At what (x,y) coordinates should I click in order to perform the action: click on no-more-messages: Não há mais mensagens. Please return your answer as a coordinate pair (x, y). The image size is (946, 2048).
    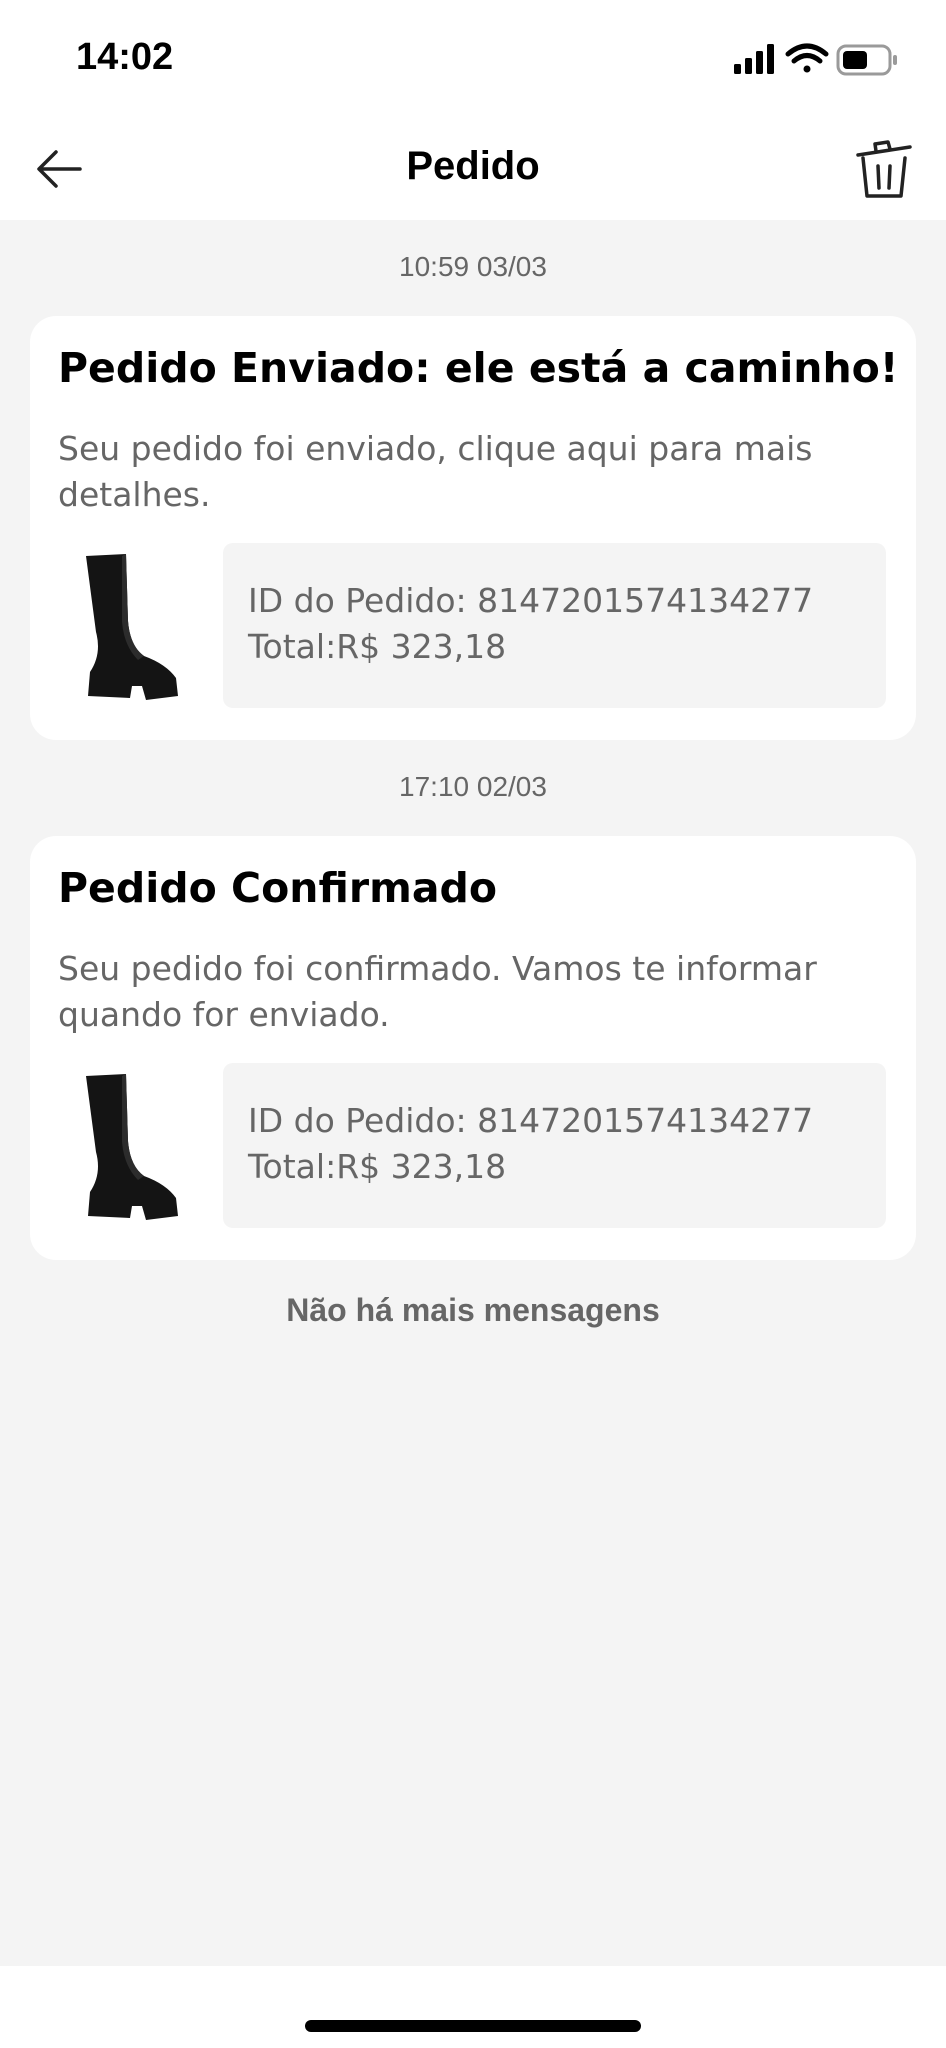
    Looking at the image, I should click on (473, 1310).